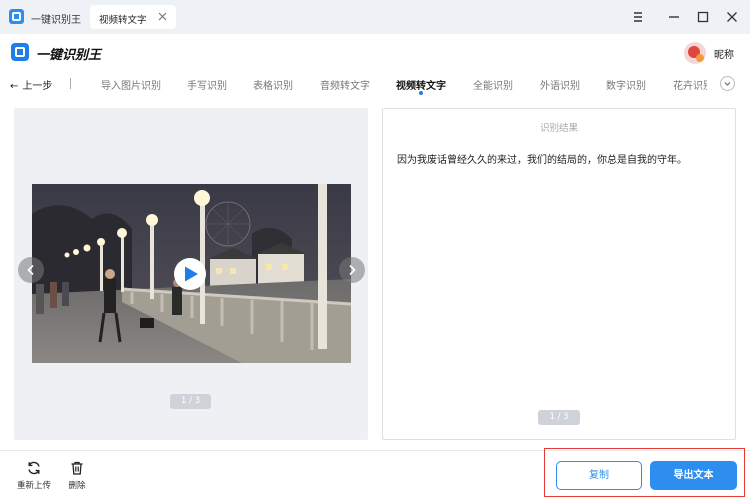 This screenshot has height=500, width=750. I want to click on maximize-icon, so click(703, 17).